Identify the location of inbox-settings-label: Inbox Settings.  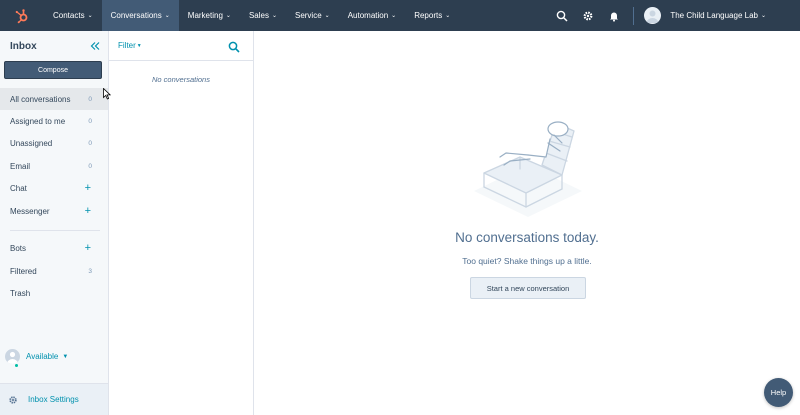
(53, 399).